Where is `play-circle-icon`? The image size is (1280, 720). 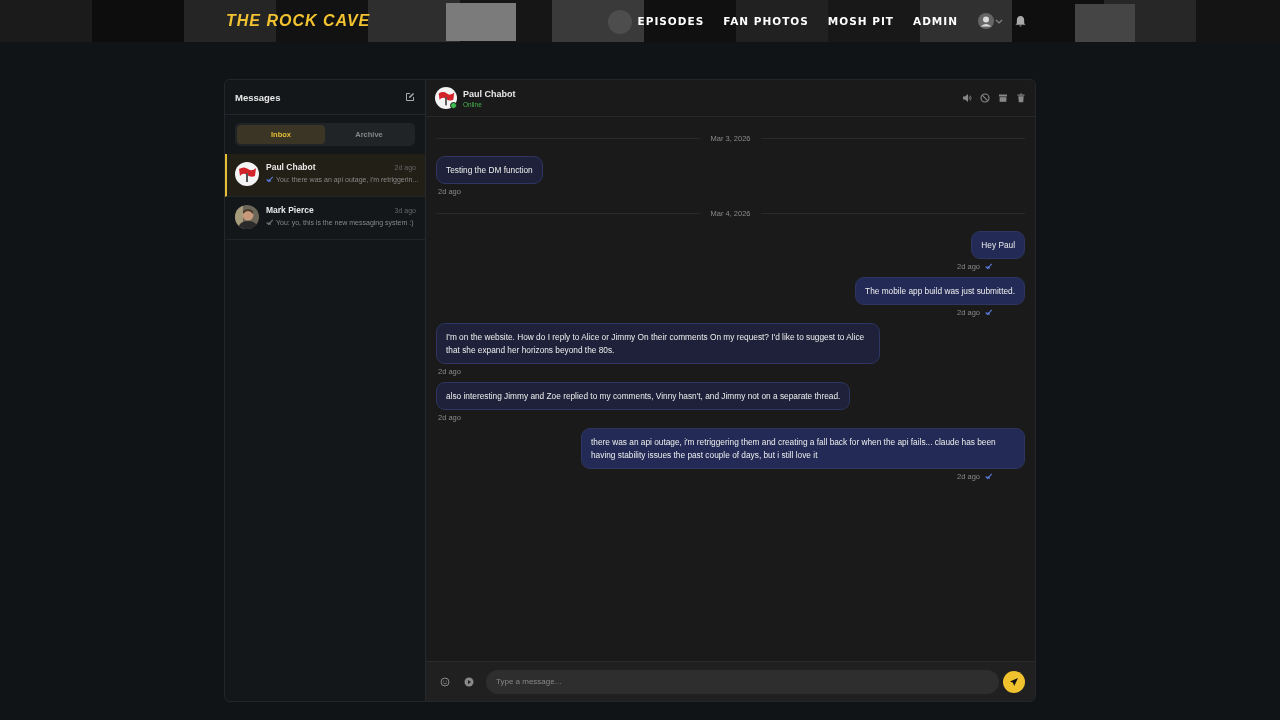
play-circle-icon is located at coordinates (469, 681).